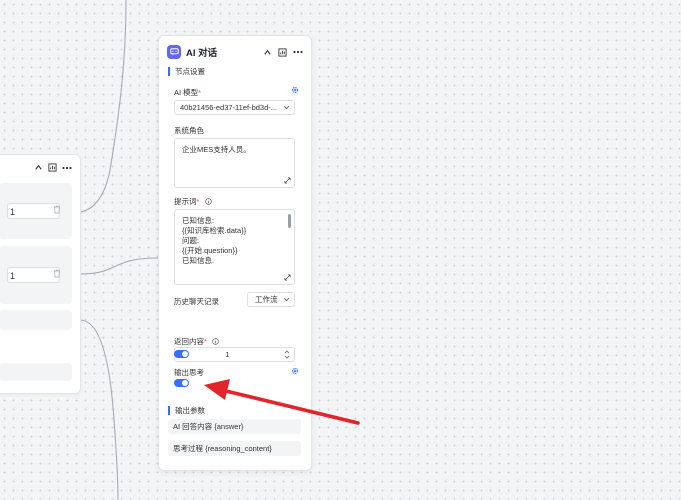 The width and height of the screenshot is (681, 500). I want to click on model-label: AI 模型*, so click(188, 92).